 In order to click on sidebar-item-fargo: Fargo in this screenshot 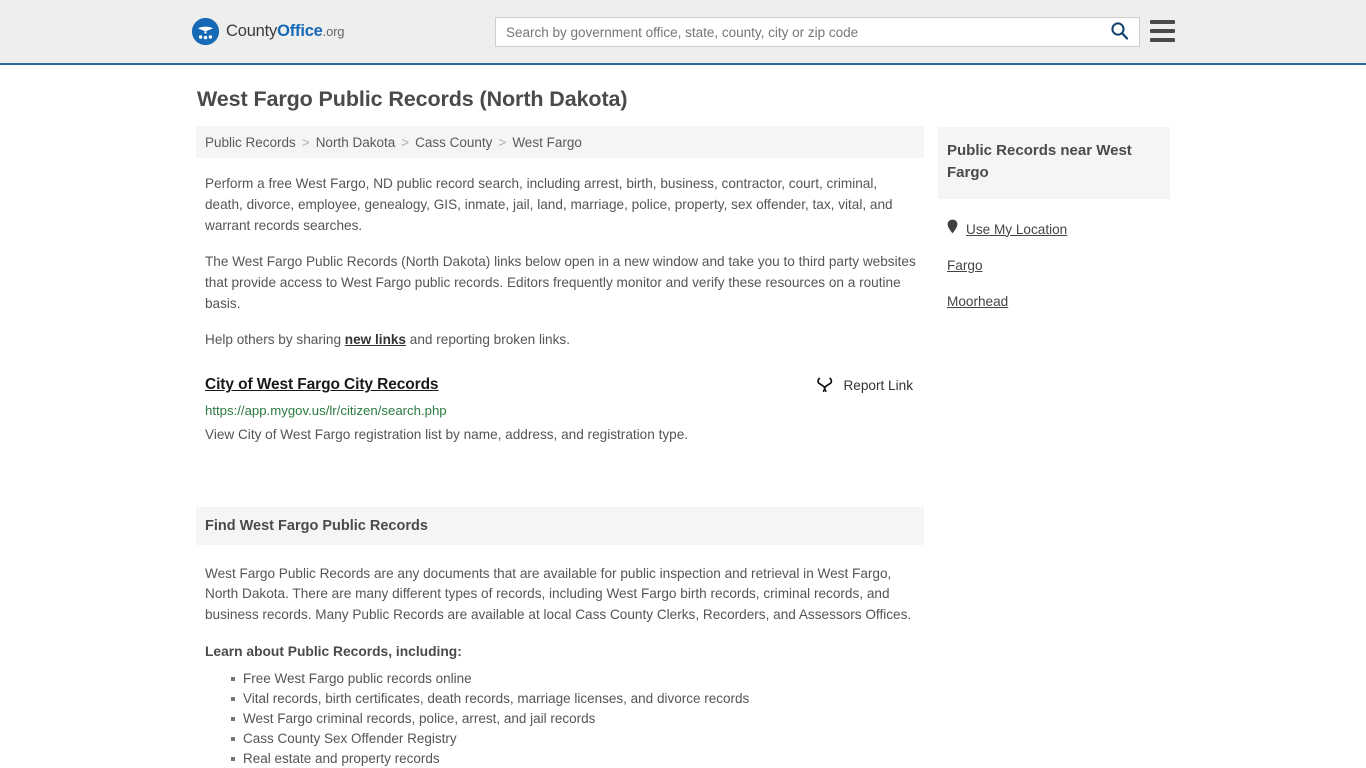, I will do `click(1058, 265)`.